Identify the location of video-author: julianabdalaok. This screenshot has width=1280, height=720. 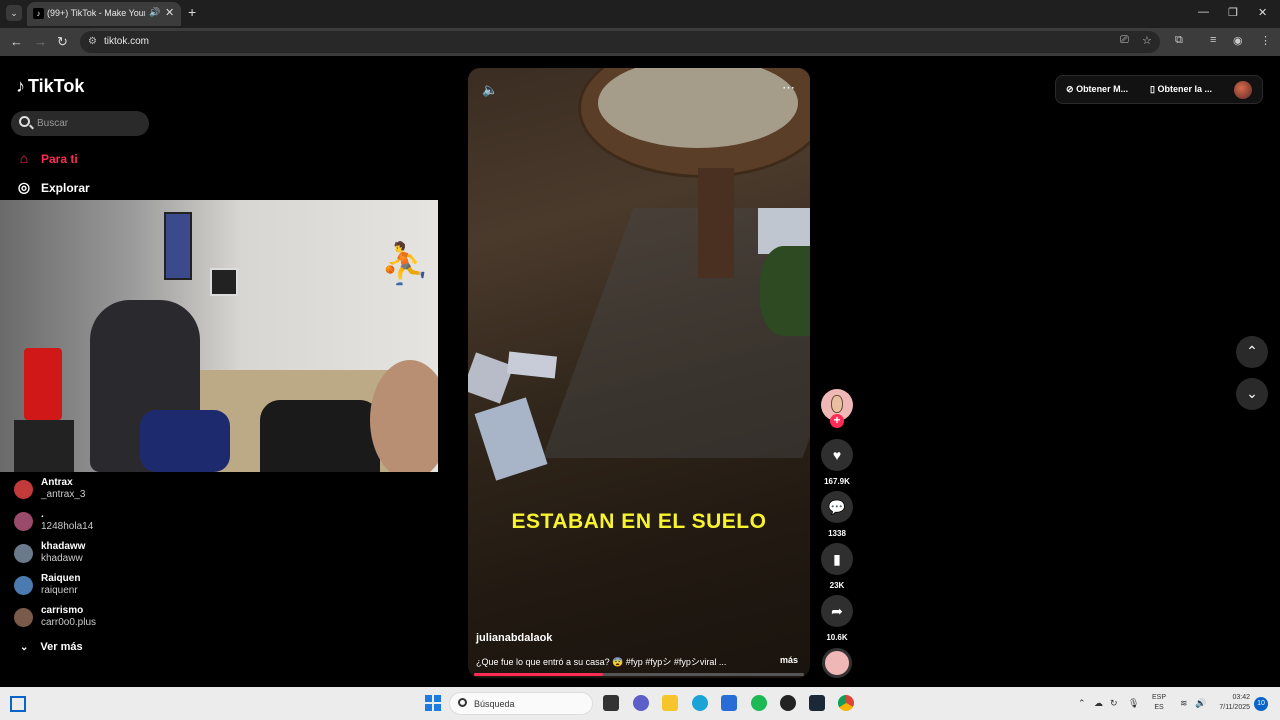
(514, 638).